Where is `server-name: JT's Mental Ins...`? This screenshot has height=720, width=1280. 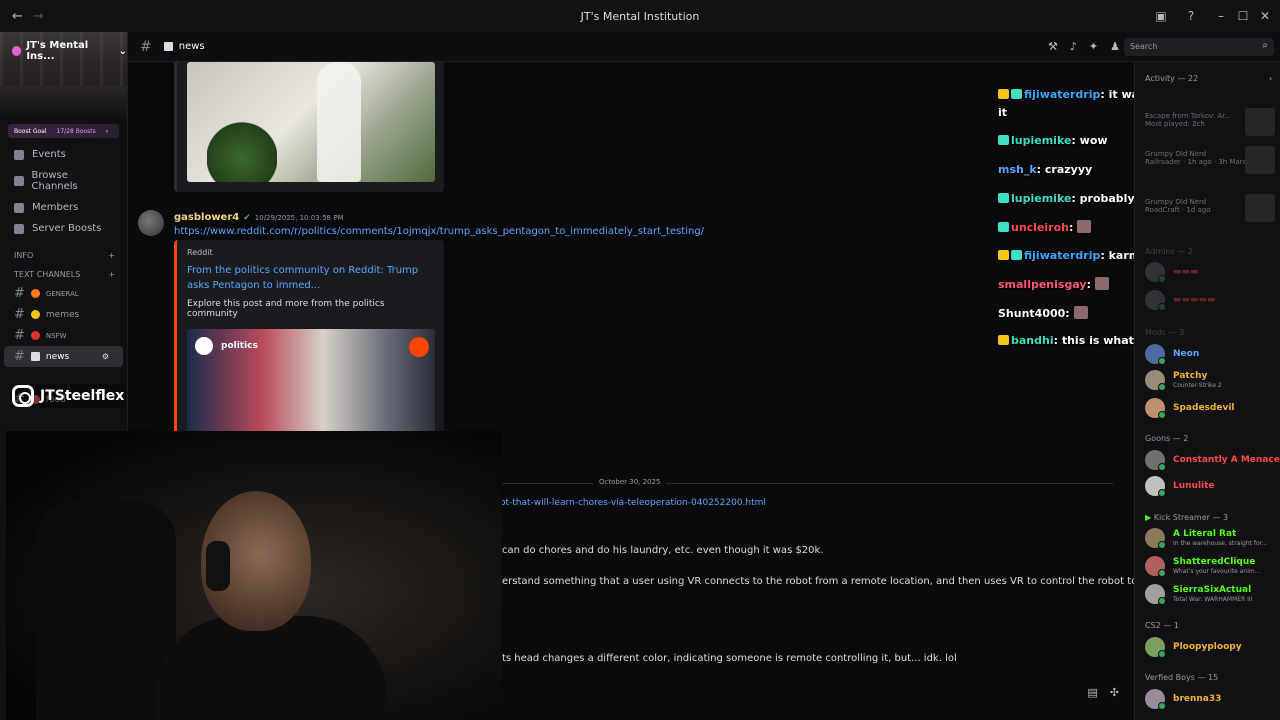 server-name: JT's Mental Ins... is located at coordinates (57, 51).